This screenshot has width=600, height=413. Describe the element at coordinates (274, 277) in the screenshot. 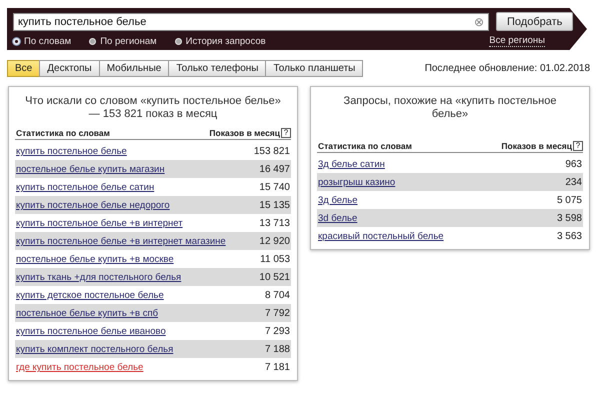

I see `impressions-count: 10 521` at that location.